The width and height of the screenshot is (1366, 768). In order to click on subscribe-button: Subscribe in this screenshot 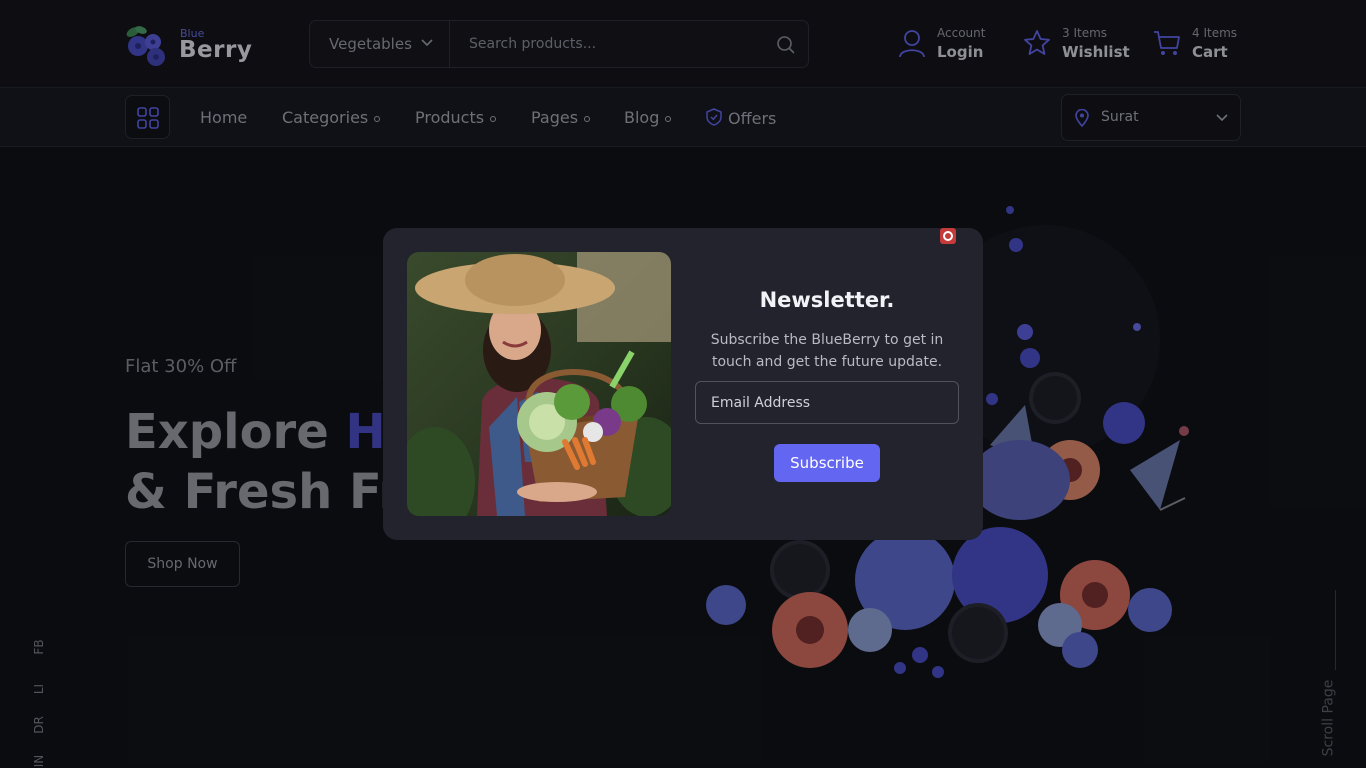, I will do `click(827, 463)`.